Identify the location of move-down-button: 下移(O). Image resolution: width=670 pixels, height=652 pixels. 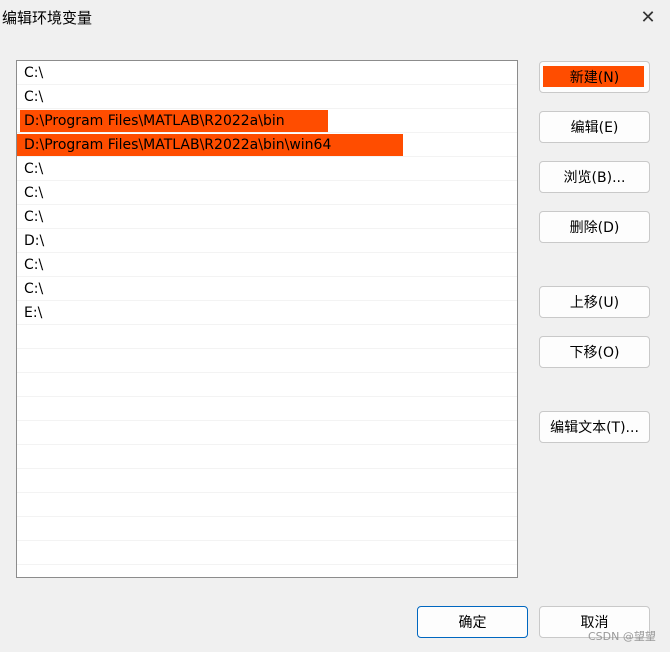
(594, 352).